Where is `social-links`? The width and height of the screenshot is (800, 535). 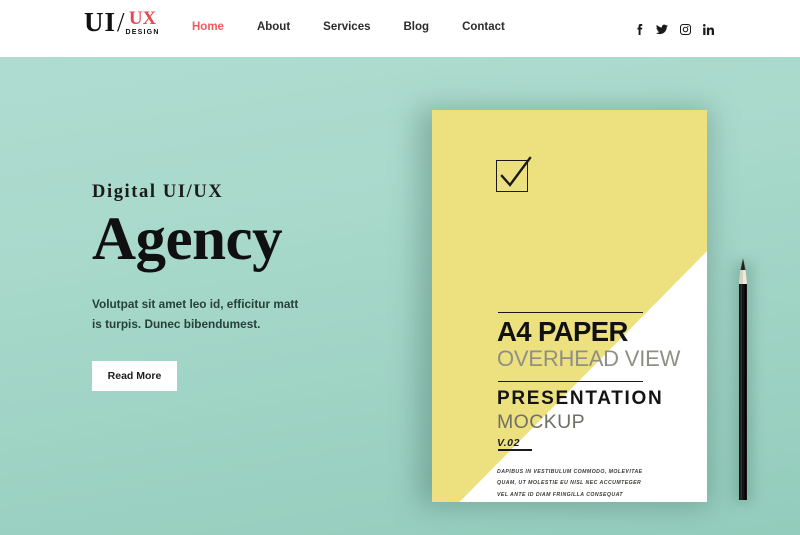
social-links is located at coordinates (672, 29).